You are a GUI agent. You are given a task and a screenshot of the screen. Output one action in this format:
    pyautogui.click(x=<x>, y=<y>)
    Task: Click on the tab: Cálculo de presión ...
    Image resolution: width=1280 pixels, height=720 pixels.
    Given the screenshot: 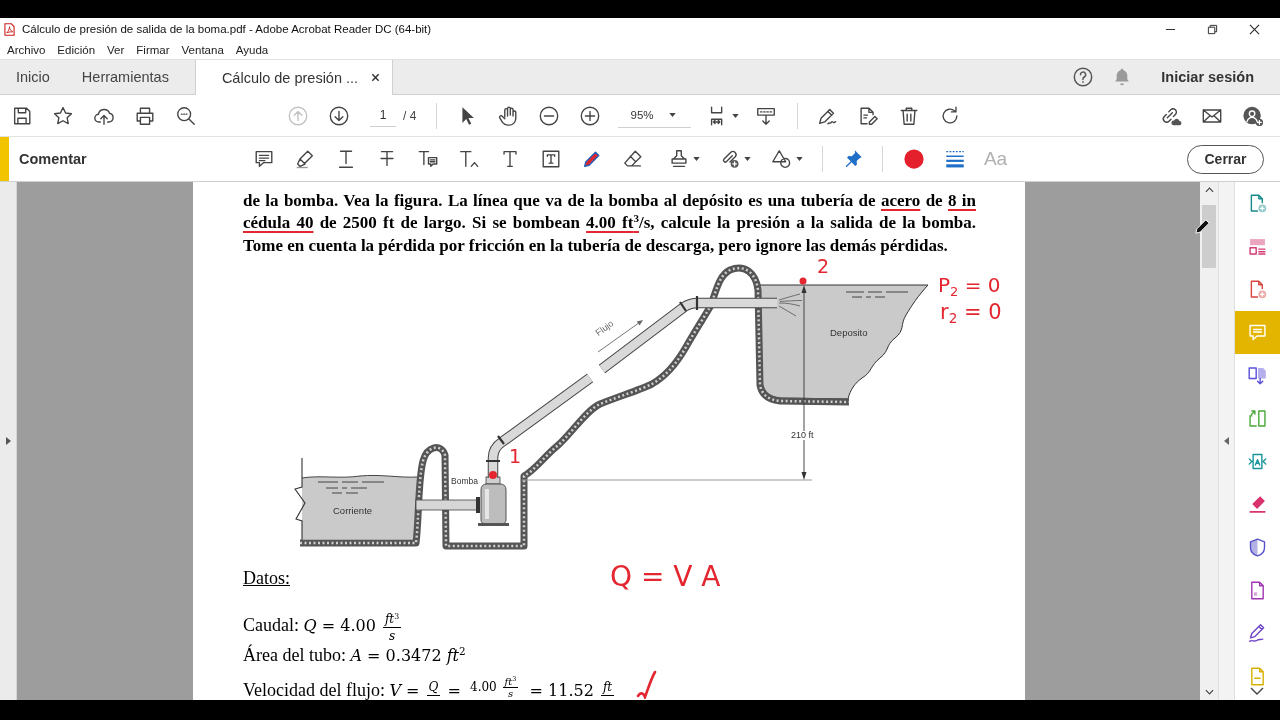 What is the action you would take?
    pyautogui.click(x=294, y=77)
    